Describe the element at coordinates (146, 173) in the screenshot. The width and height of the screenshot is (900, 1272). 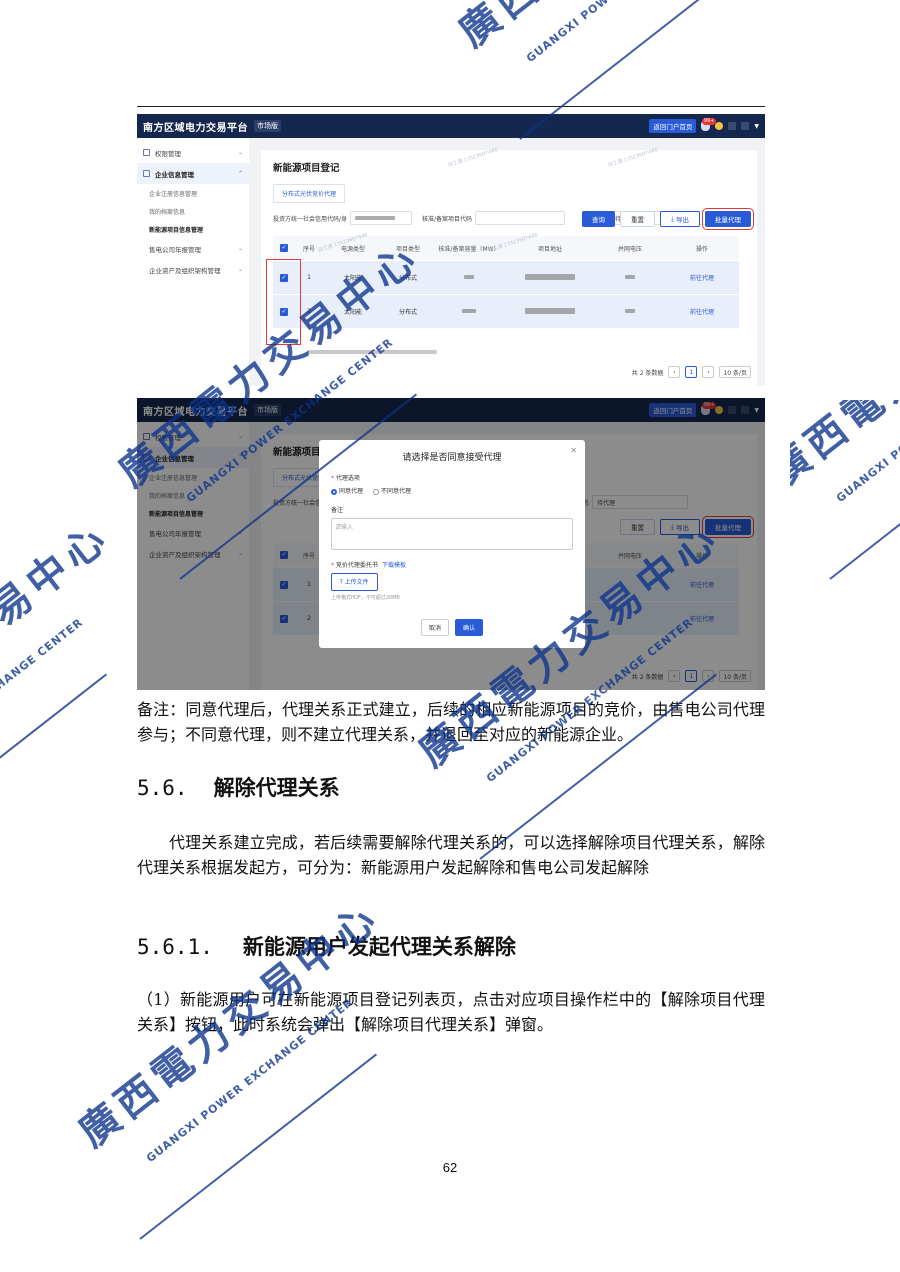
I see `building-icon` at that location.